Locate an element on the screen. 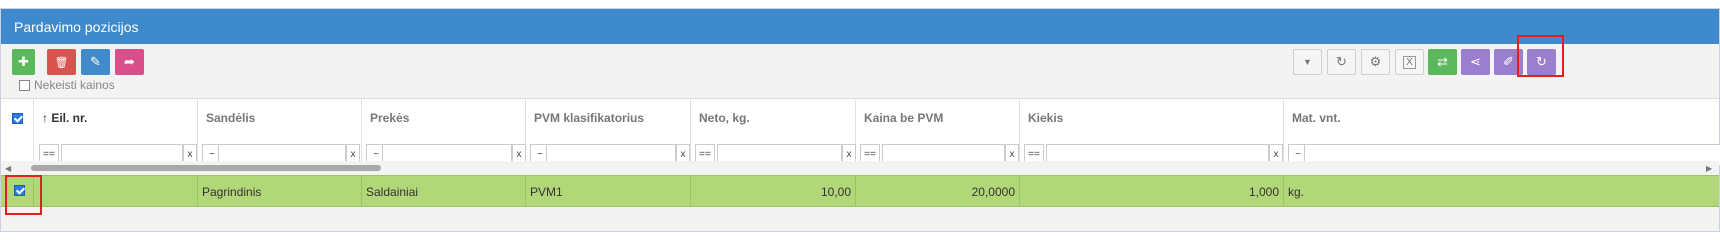 This screenshot has height=240, width=1720. nekeisti-kainos-checkbox: Nekeisti kainos is located at coordinates (67, 85).